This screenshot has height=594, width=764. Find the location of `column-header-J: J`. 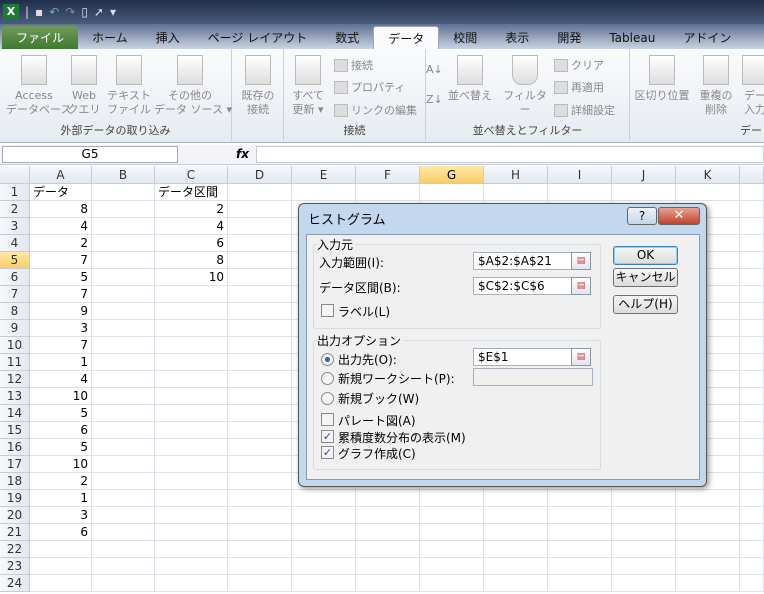

column-header-J: J is located at coordinates (644, 175).